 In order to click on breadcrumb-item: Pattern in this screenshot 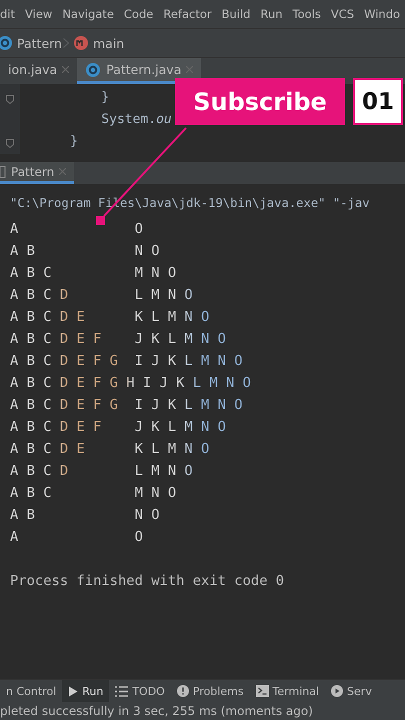, I will do `click(39, 43)`.